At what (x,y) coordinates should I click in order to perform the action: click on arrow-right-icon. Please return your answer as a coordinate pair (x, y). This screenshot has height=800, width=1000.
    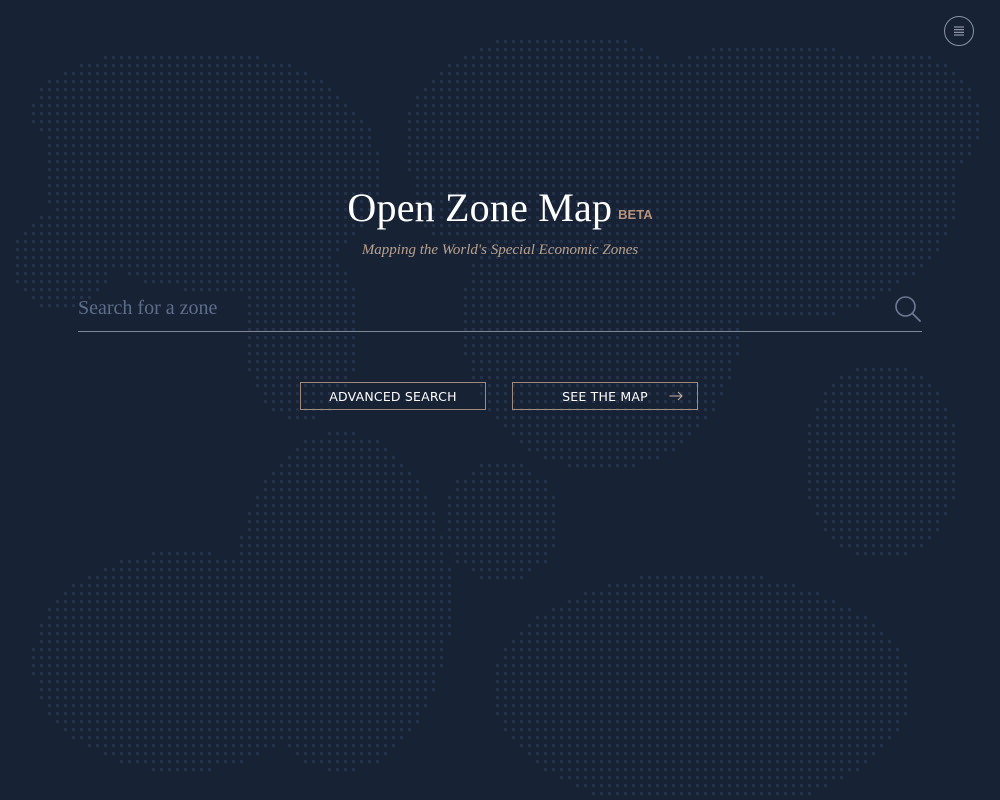
    Looking at the image, I should click on (676, 396).